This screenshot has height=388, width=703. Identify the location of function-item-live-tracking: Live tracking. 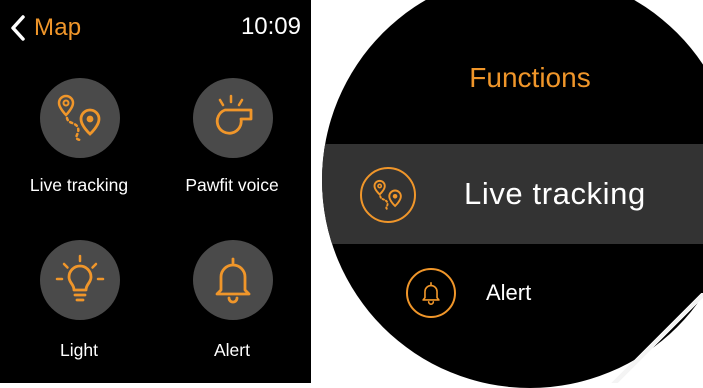
(512, 194).